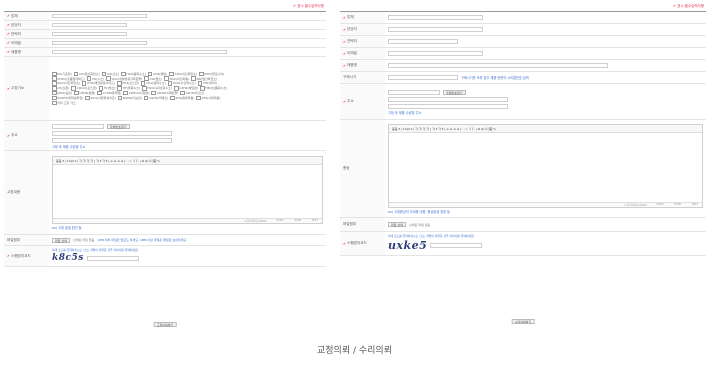  I want to click on gas-checkbox: ETO(에틸렌옥사이드), so click(98, 83).